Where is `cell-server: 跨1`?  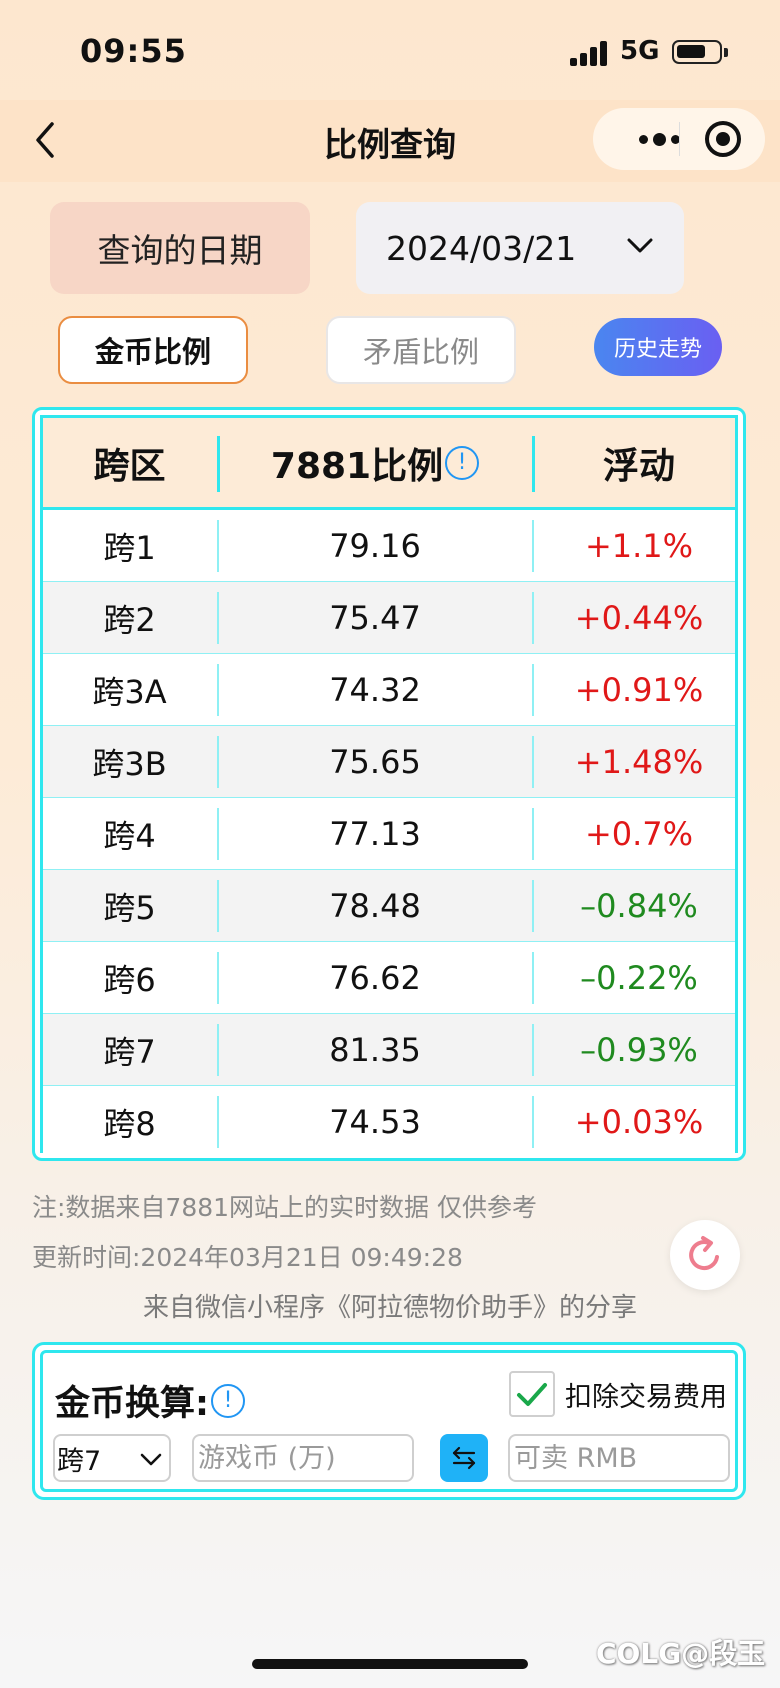 cell-server: 跨1 is located at coordinates (129, 548).